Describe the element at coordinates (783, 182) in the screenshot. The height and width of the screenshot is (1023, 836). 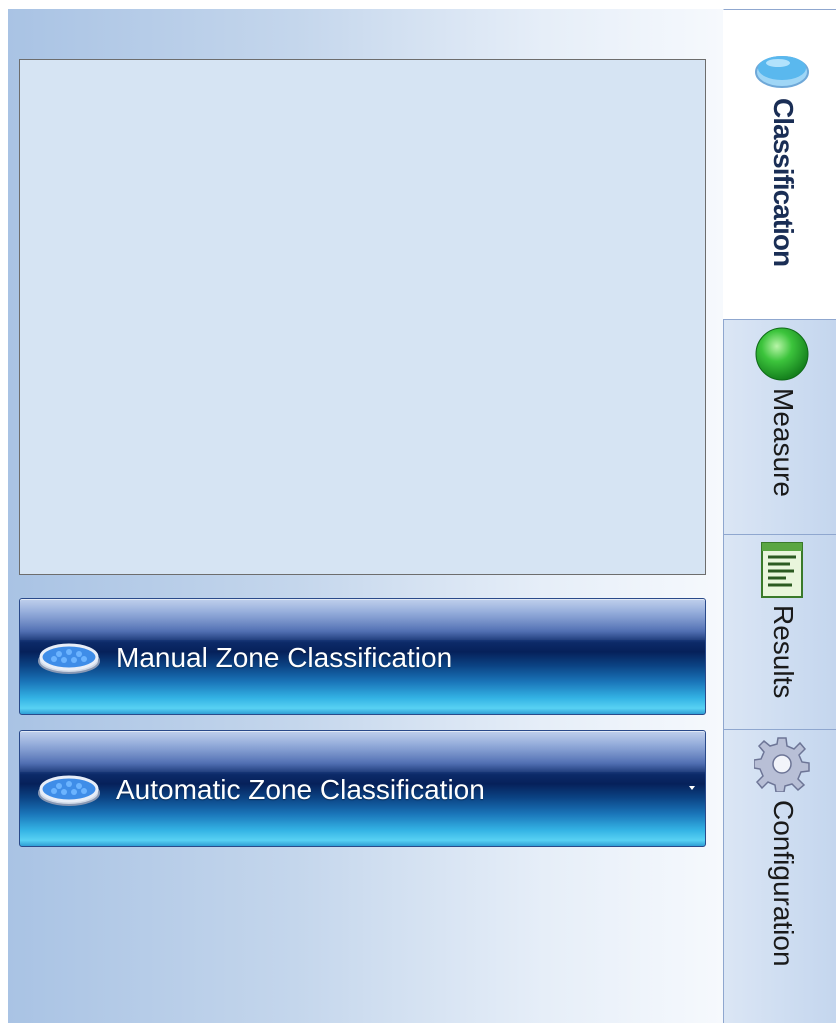
I see `tab-classification-label: Classification` at that location.